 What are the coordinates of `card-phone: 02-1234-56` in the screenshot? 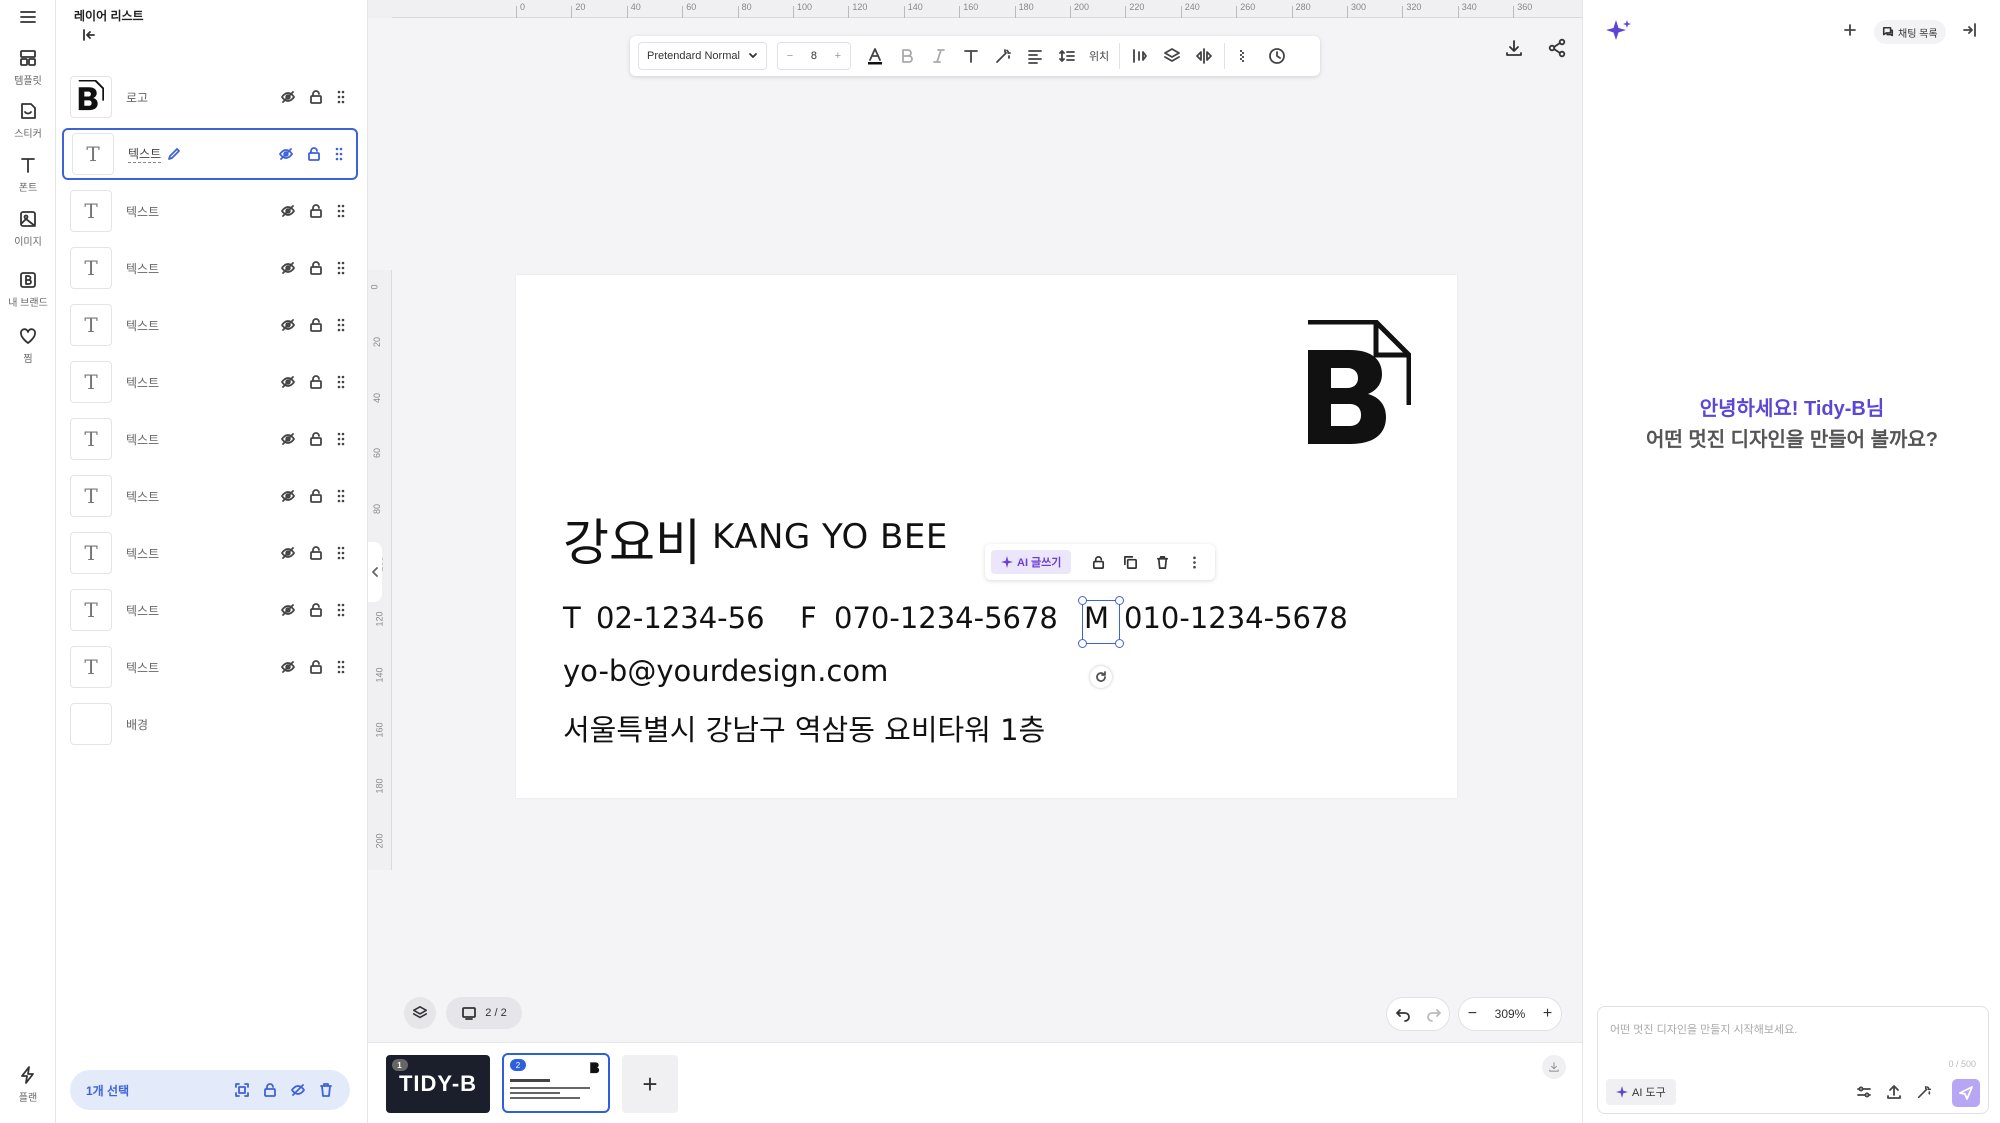 It's located at (680, 618).